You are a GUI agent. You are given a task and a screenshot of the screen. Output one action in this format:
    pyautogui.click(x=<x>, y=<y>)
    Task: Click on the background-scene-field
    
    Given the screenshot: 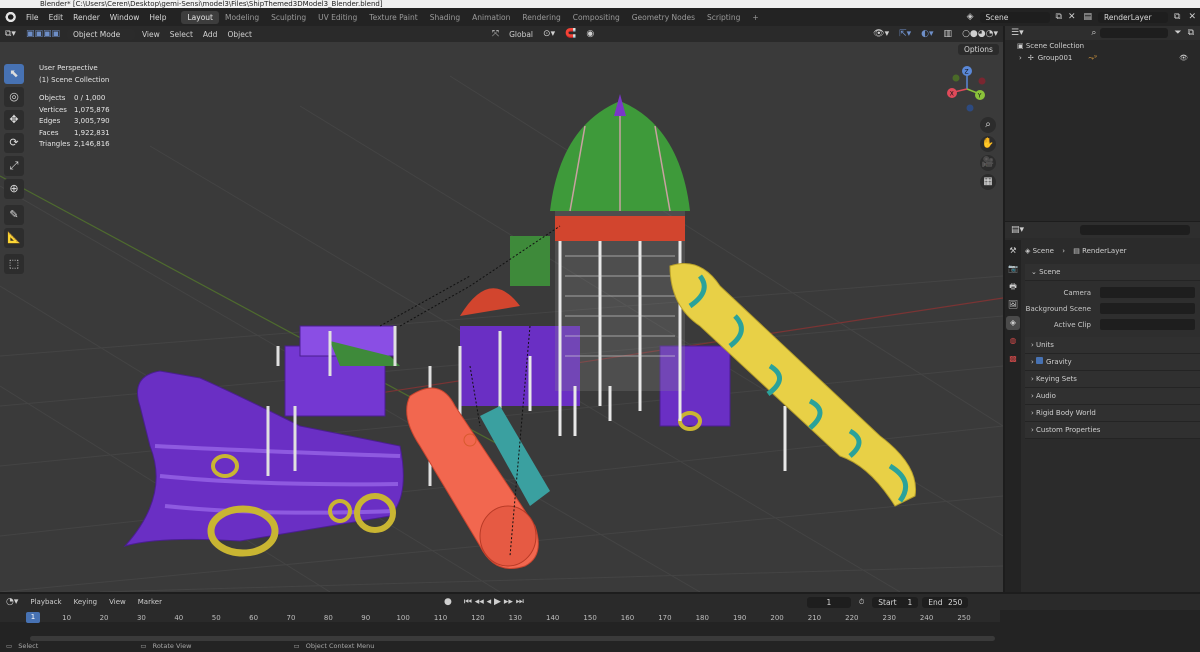 What is the action you would take?
    pyautogui.click(x=1147, y=308)
    